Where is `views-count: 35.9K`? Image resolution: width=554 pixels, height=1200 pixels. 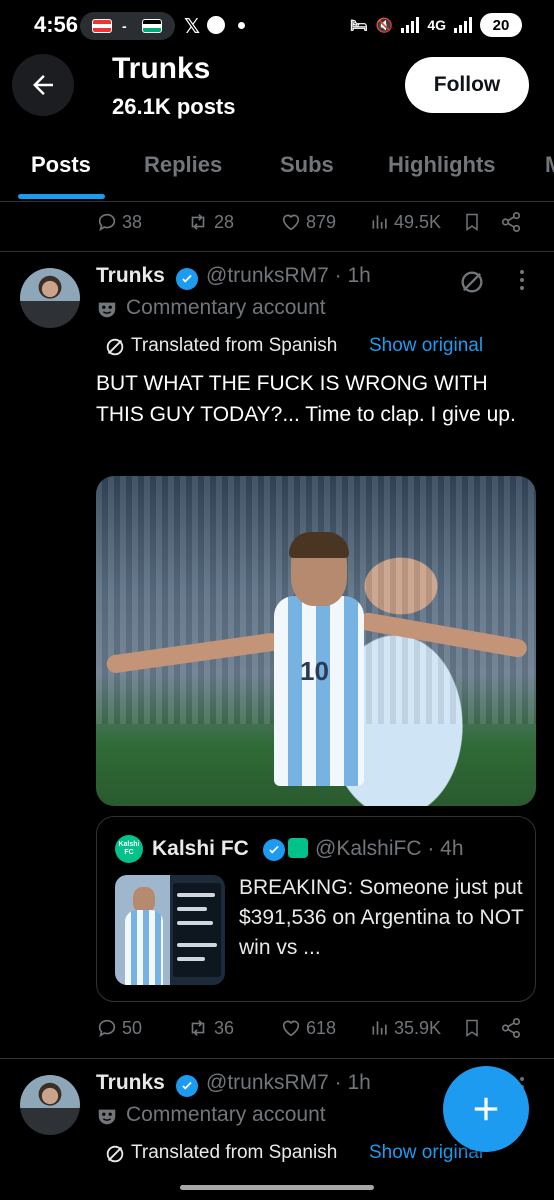
views-count: 35.9K is located at coordinates (418, 1027).